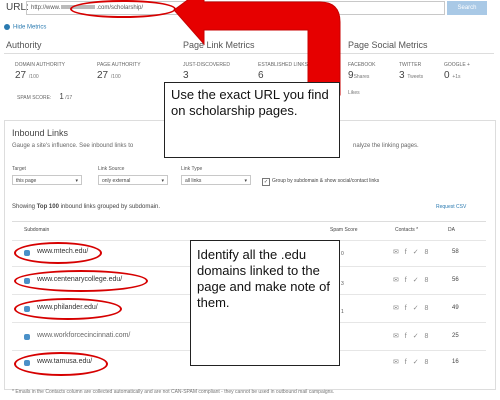  Describe the element at coordinates (342, 312) in the screenshot. I see `row-spam-score: 1` at that location.